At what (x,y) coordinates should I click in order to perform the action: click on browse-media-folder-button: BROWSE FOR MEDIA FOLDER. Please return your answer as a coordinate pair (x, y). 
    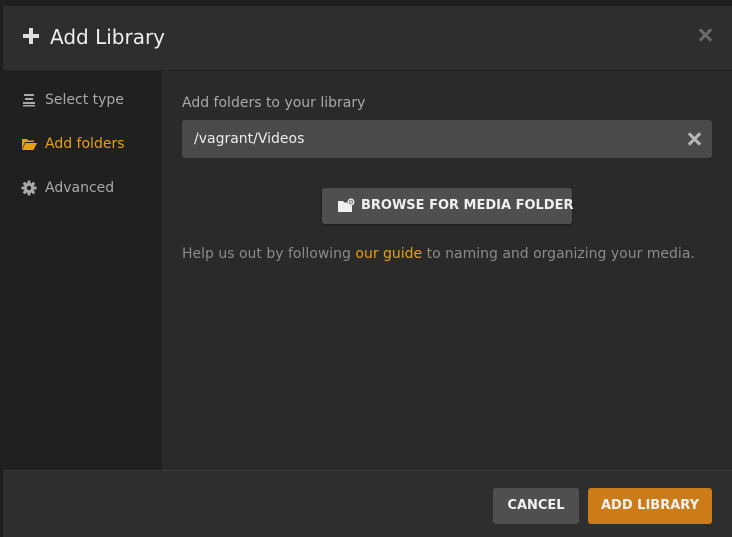
    Looking at the image, I should click on (448, 206).